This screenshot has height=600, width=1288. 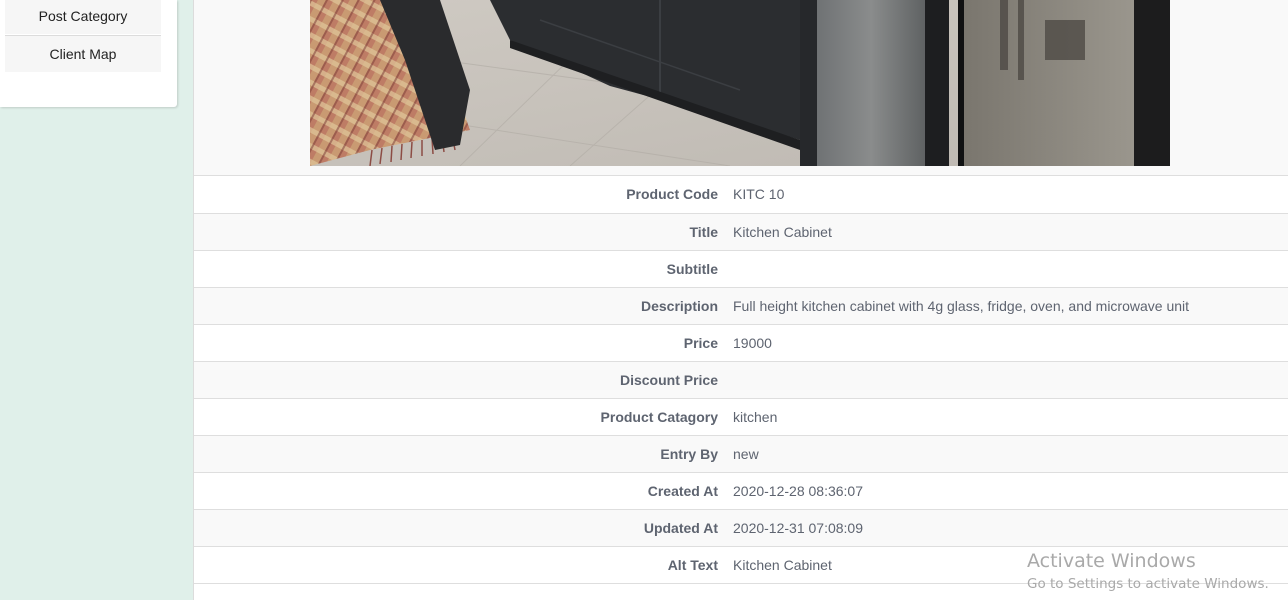 I want to click on subtitle-row: Subtitle, so click(x=741, y=268).